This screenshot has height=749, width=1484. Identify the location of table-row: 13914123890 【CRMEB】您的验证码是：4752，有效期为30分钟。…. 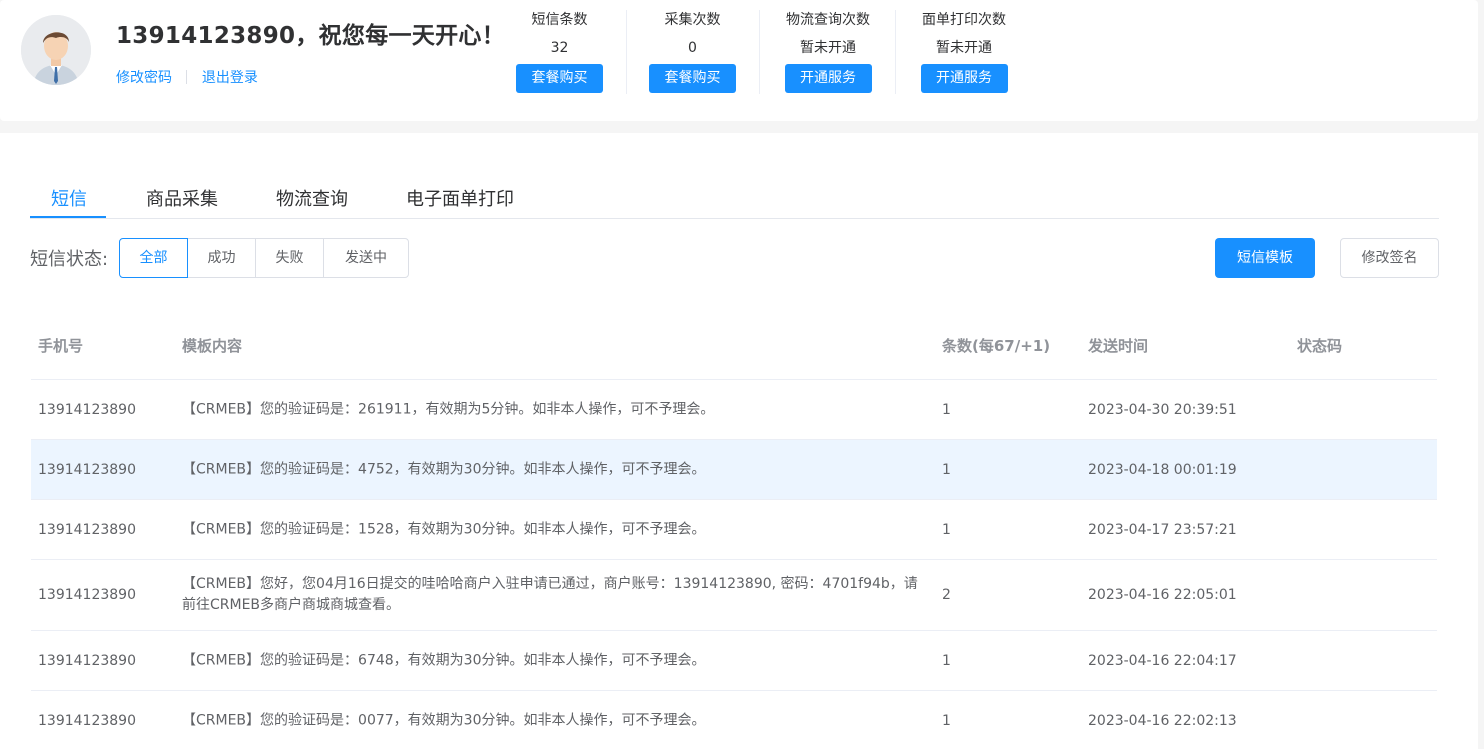
(734, 470).